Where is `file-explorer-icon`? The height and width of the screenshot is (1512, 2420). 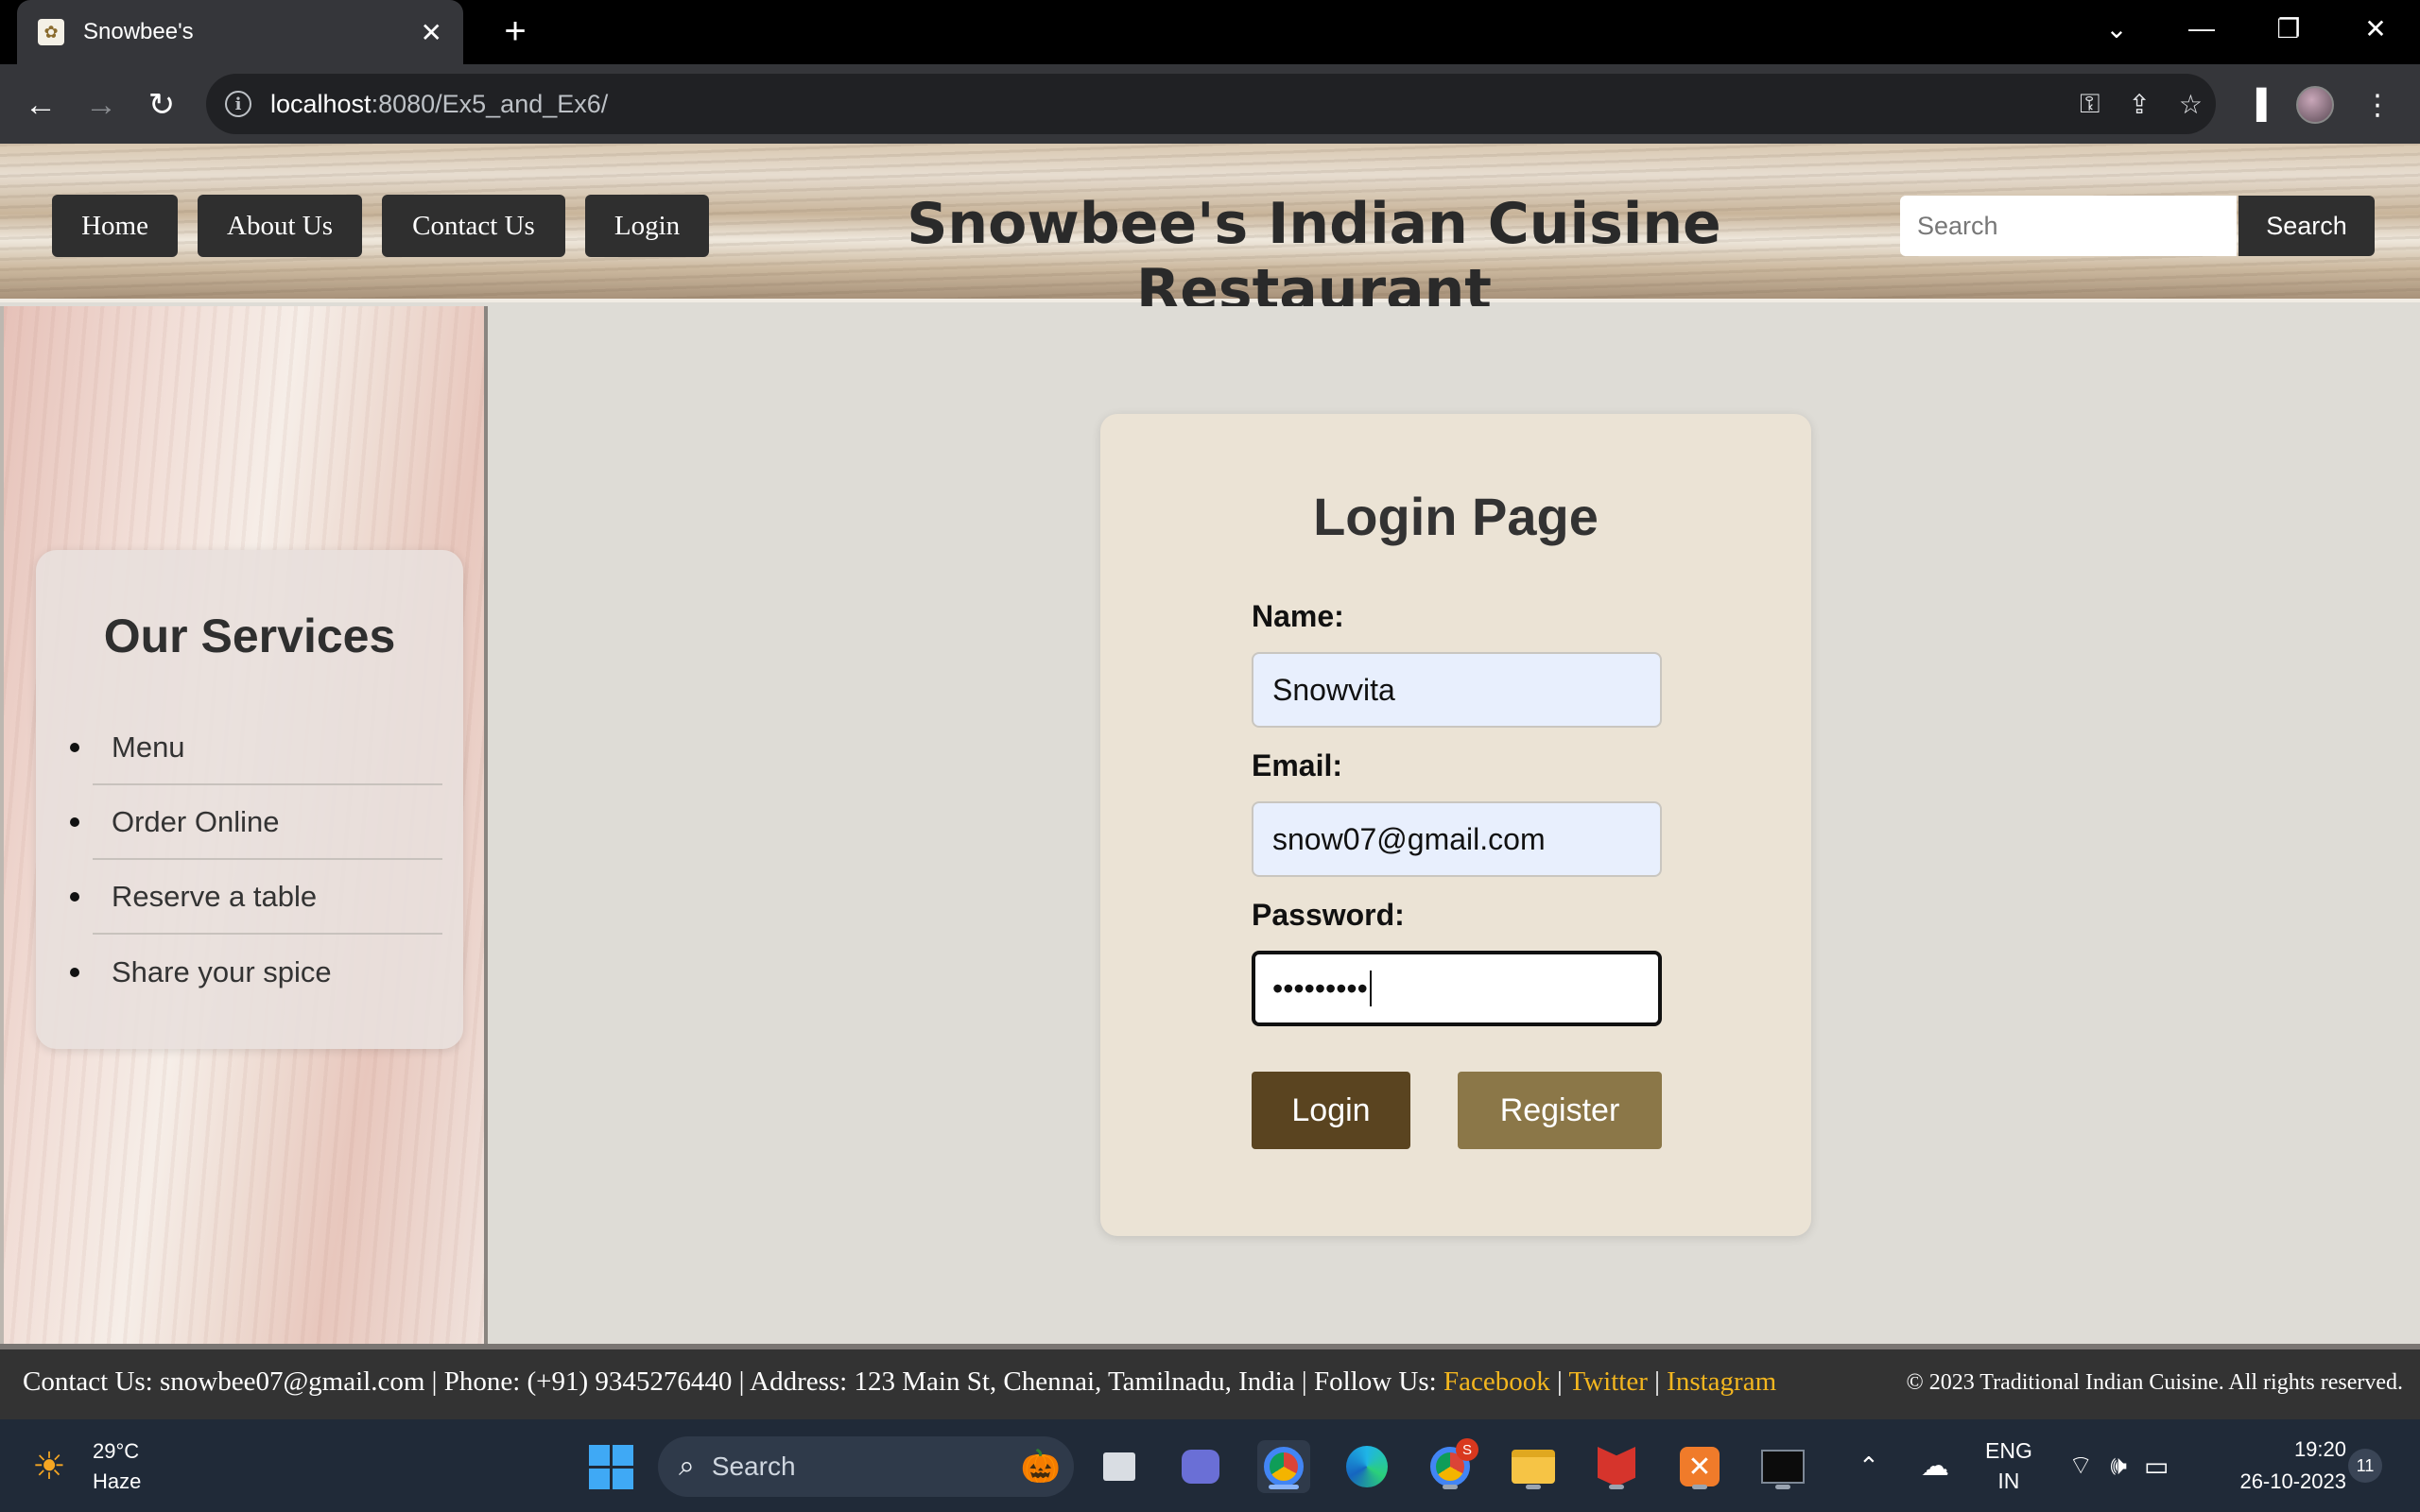 file-explorer-icon is located at coordinates (1533, 1466).